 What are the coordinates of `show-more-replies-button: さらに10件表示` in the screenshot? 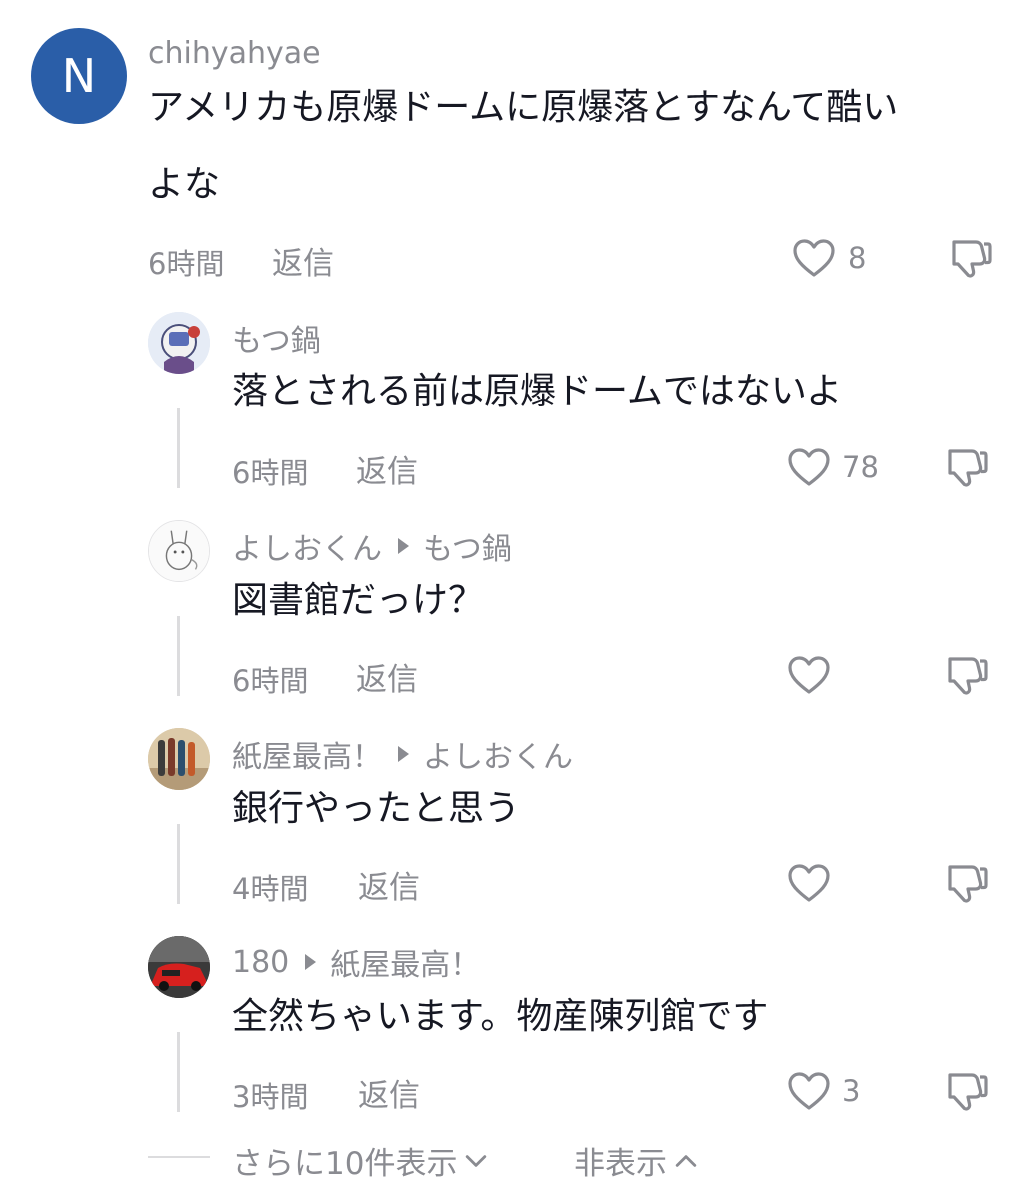 It's located at (359, 1160).